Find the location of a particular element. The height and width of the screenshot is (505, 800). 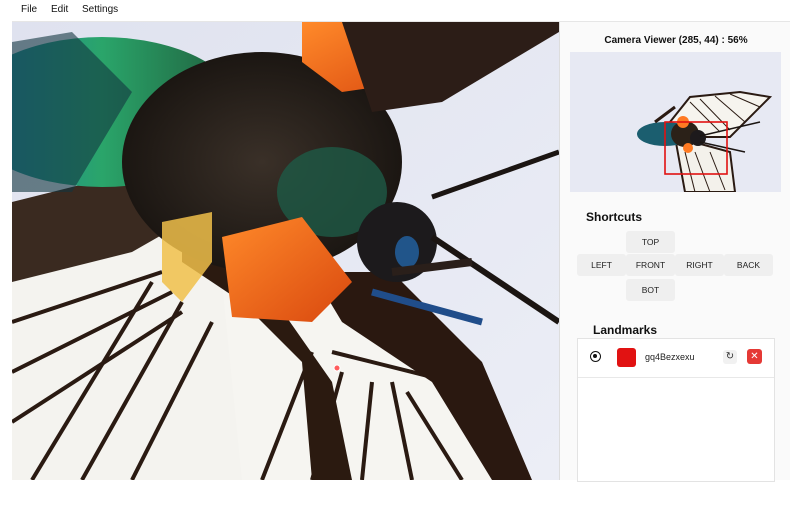

menu-edit: Edit is located at coordinates (59, 9).